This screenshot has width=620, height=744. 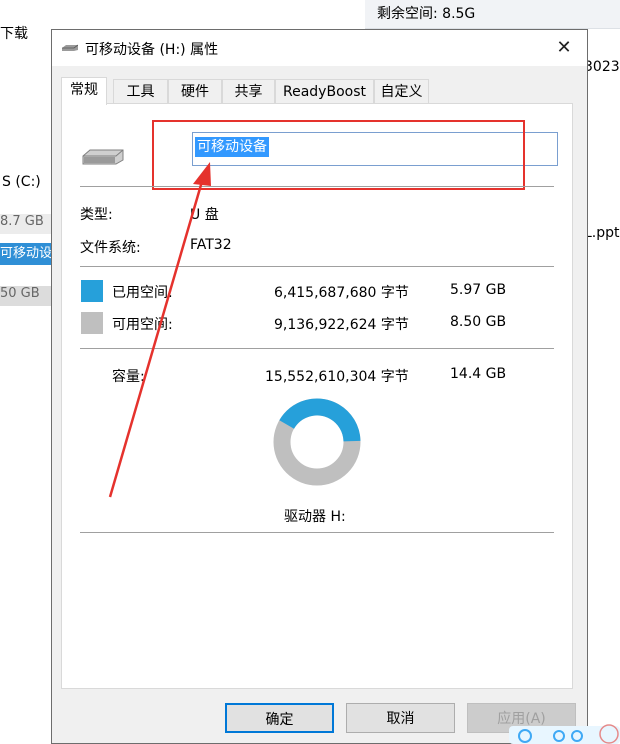 I want to click on close-button: ✕, so click(x=564, y=48).